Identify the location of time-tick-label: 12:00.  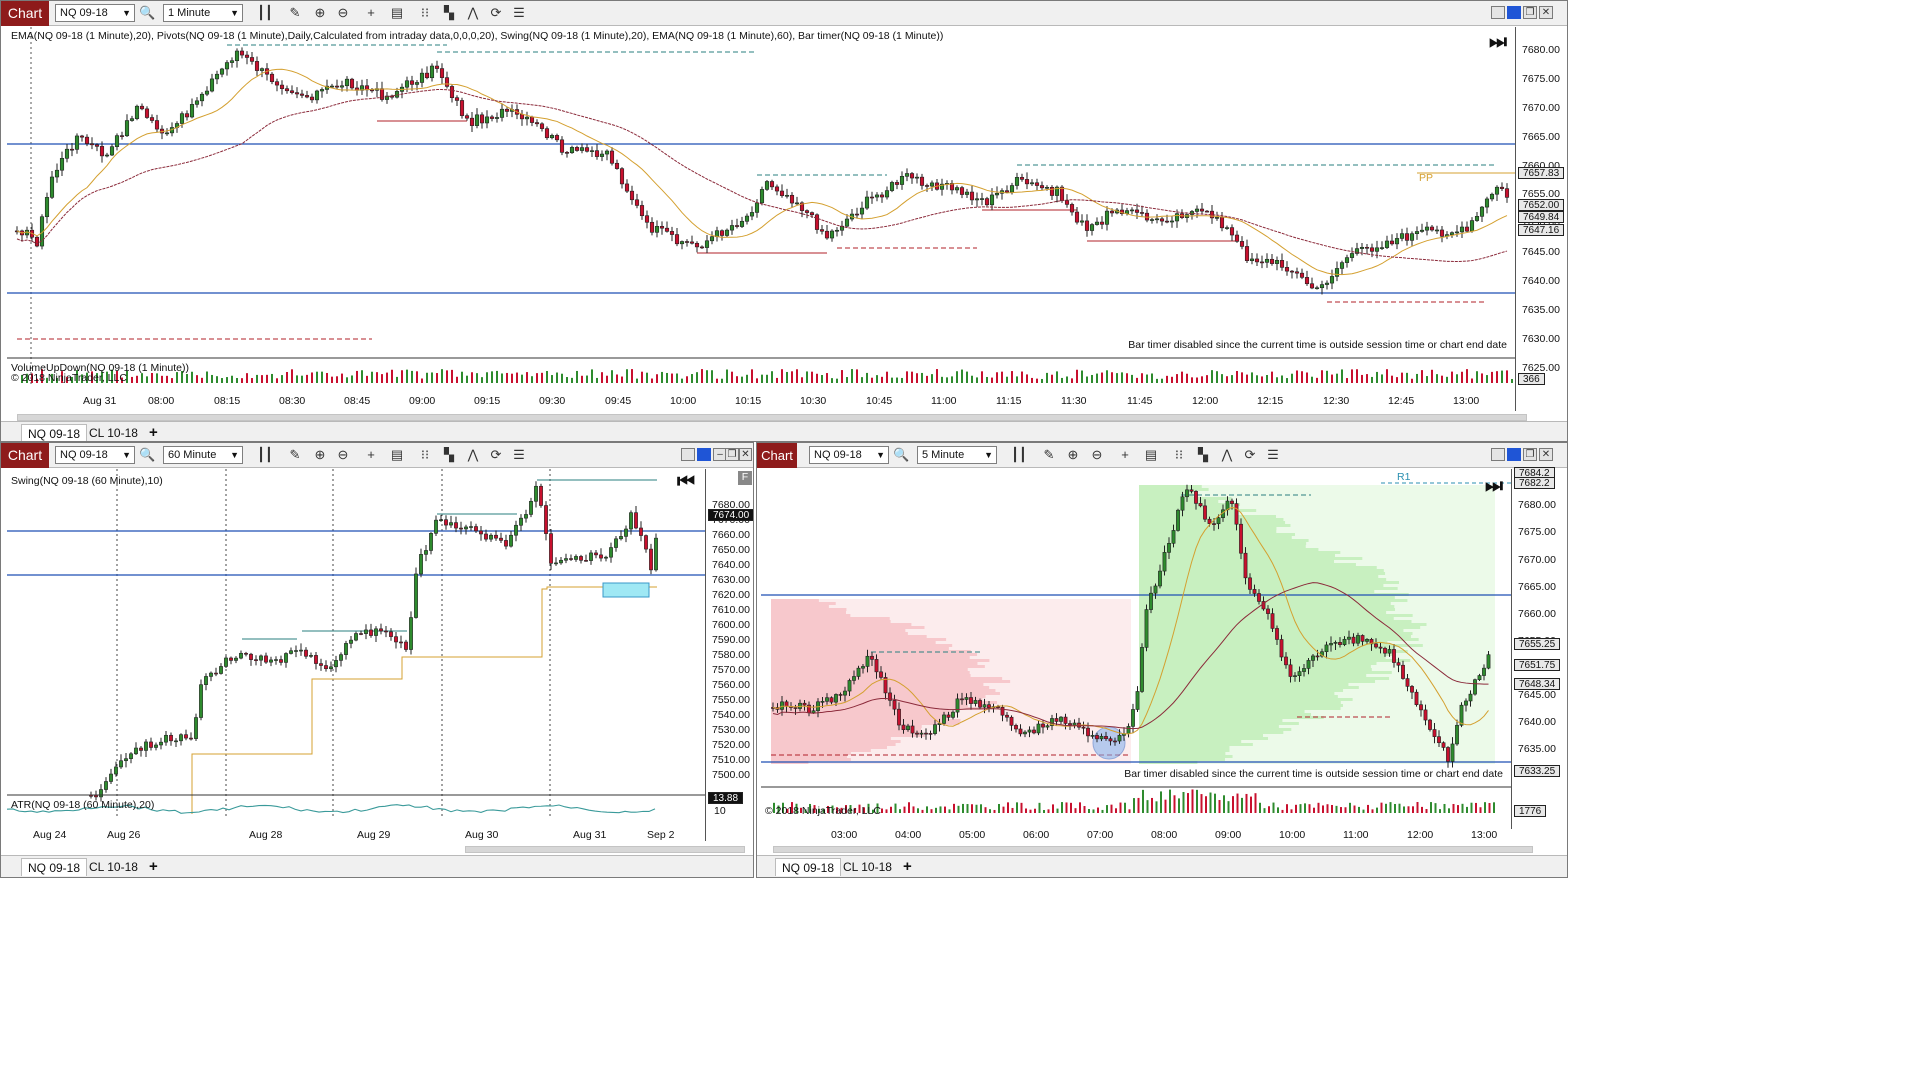
(1420, 835).